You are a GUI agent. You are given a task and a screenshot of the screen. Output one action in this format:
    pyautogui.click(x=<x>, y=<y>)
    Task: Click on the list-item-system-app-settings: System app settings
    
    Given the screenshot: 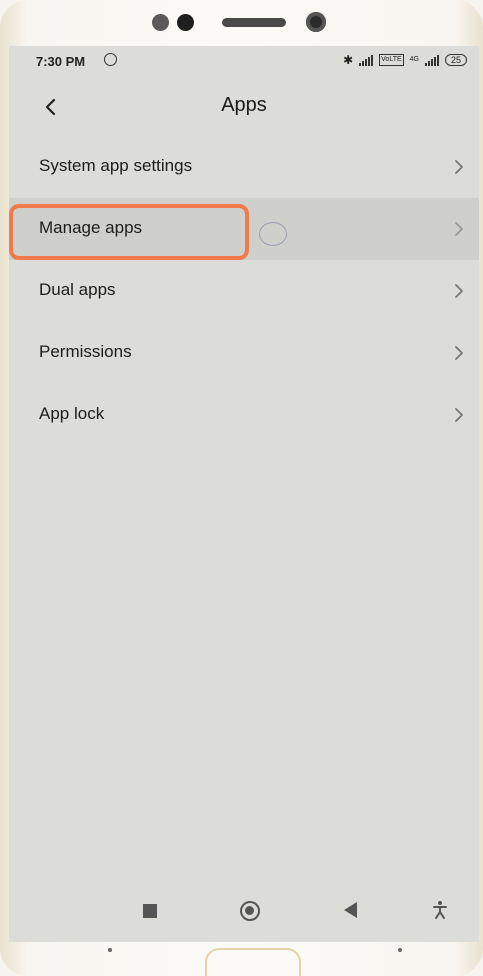 What is the action you would take?
    pyautogui.click(x=244, y=167)
    